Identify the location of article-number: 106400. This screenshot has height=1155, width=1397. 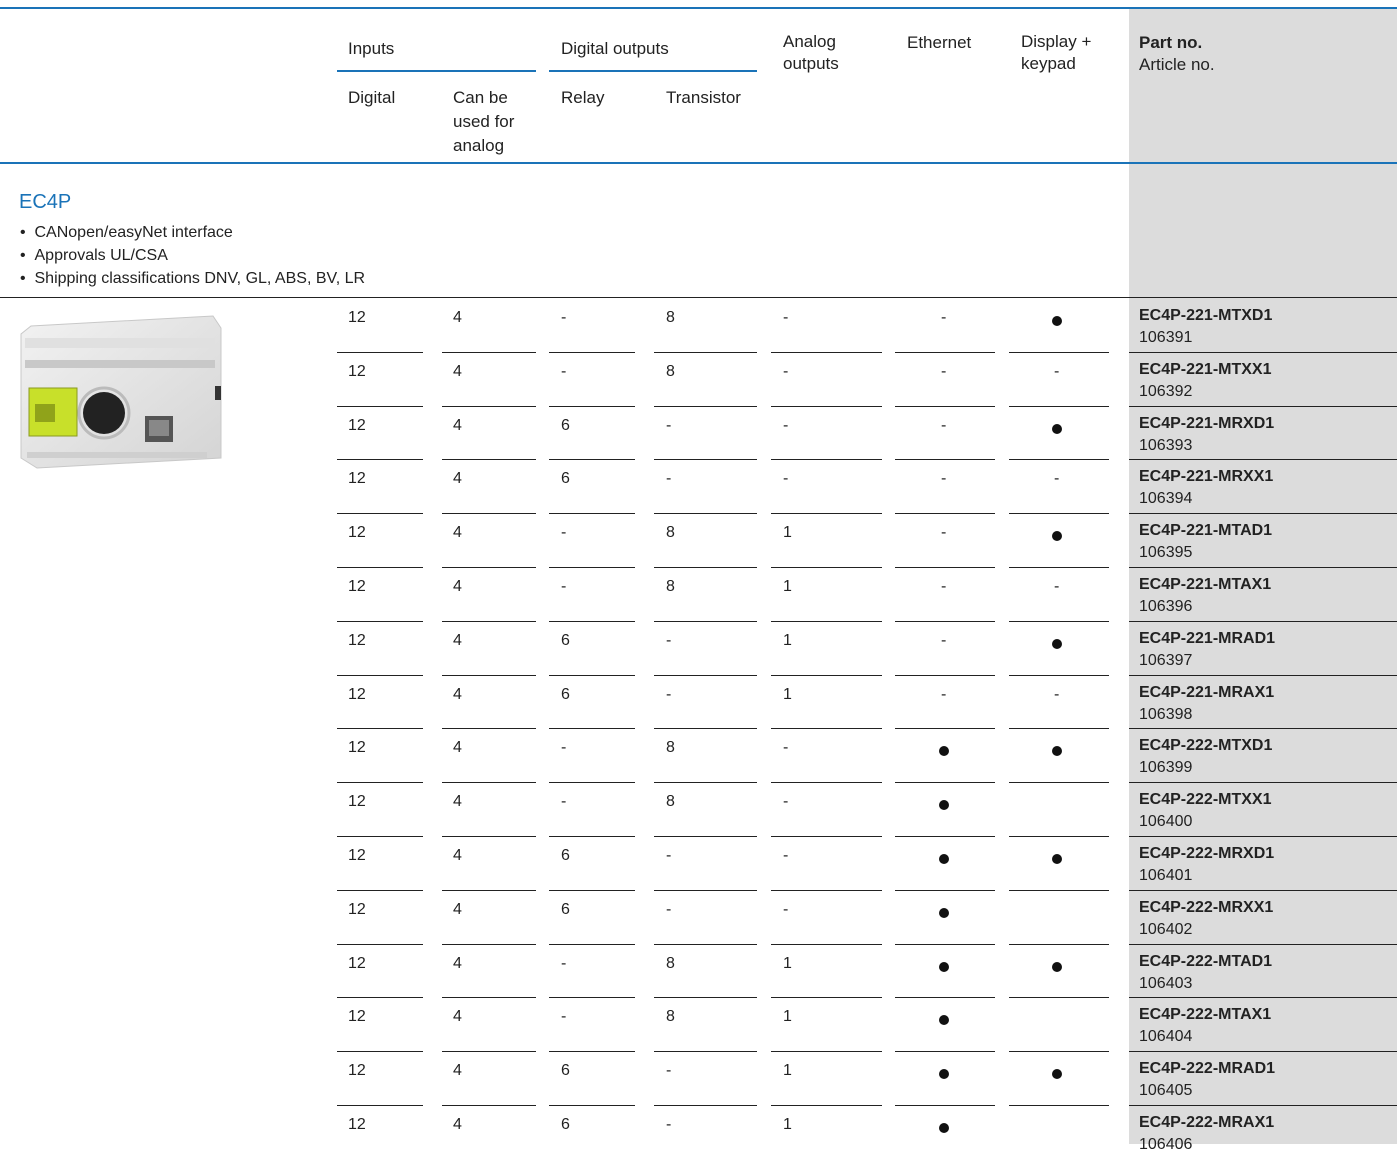
(1166, 822).